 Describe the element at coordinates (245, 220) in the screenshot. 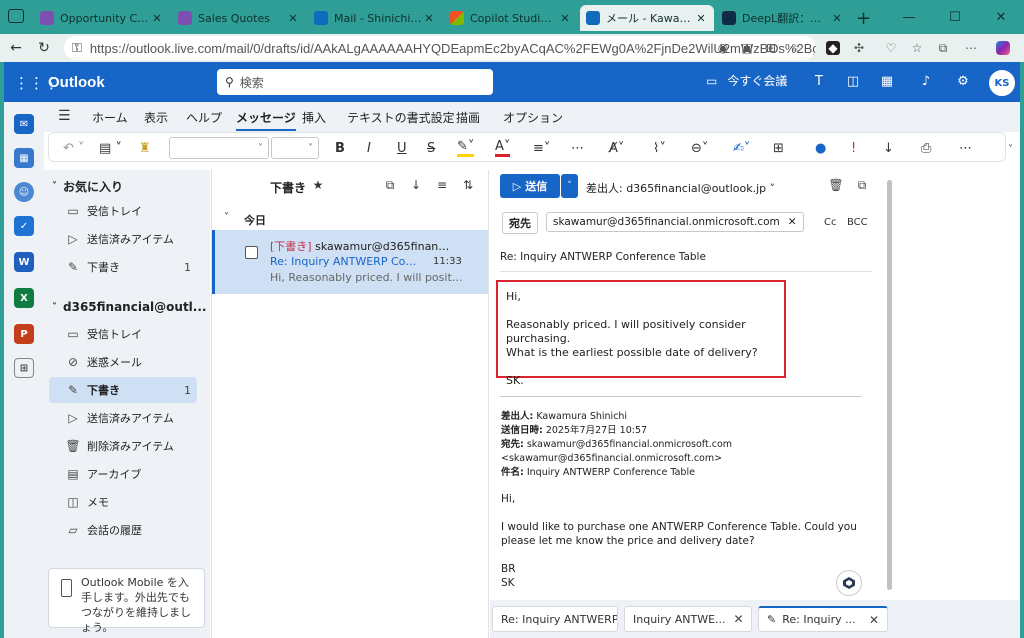

I see `group-today: ˅ 今日` at that location.